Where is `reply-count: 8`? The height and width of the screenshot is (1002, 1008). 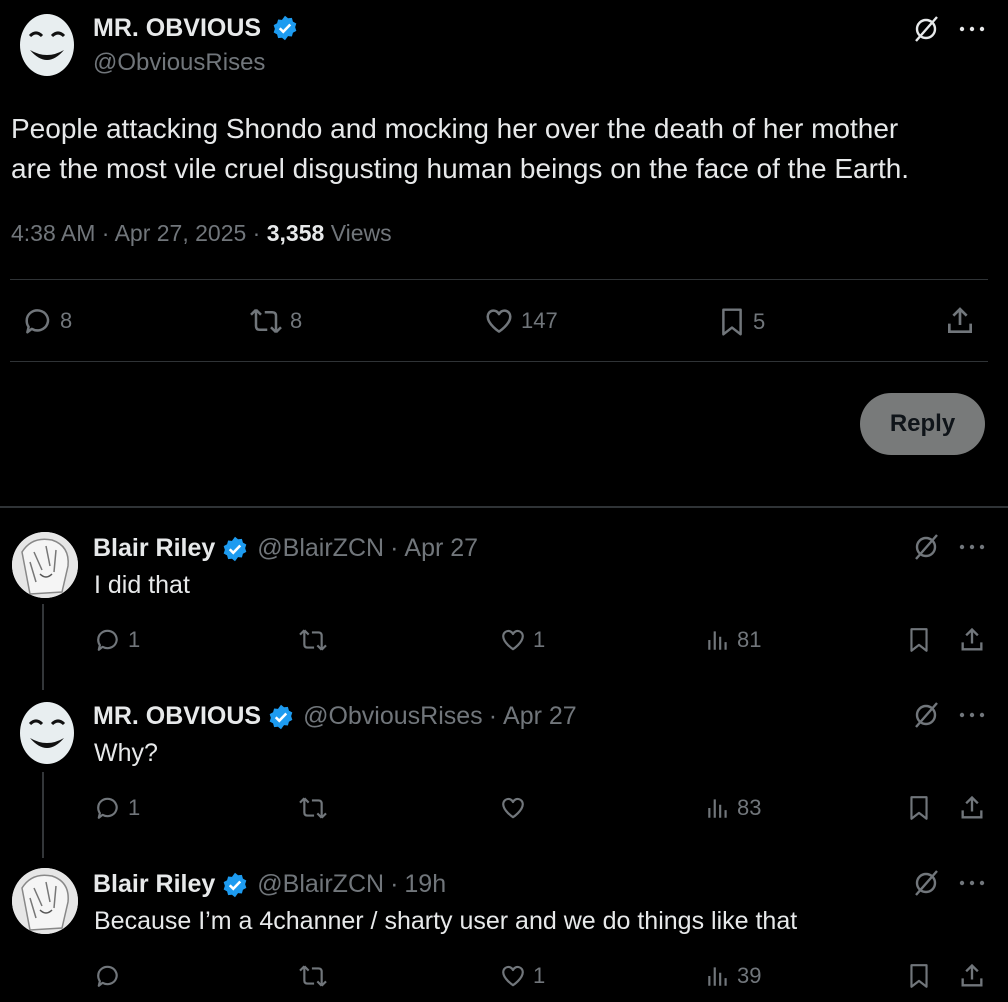
reply-count: 8 is located at coordinates (66, 320).